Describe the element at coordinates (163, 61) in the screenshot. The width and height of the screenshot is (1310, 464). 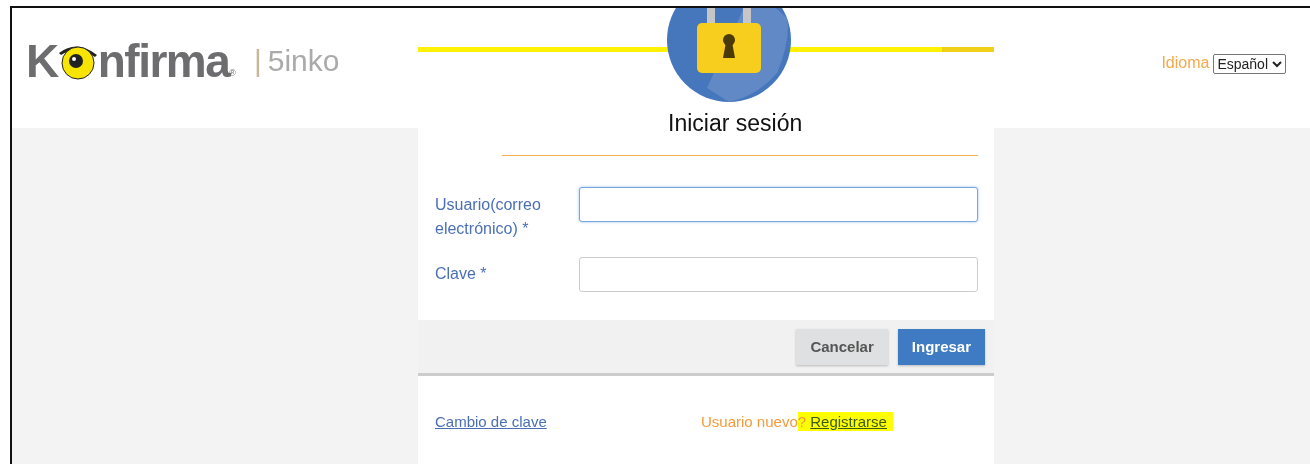
I see `logo-text: nfirma` at that location.